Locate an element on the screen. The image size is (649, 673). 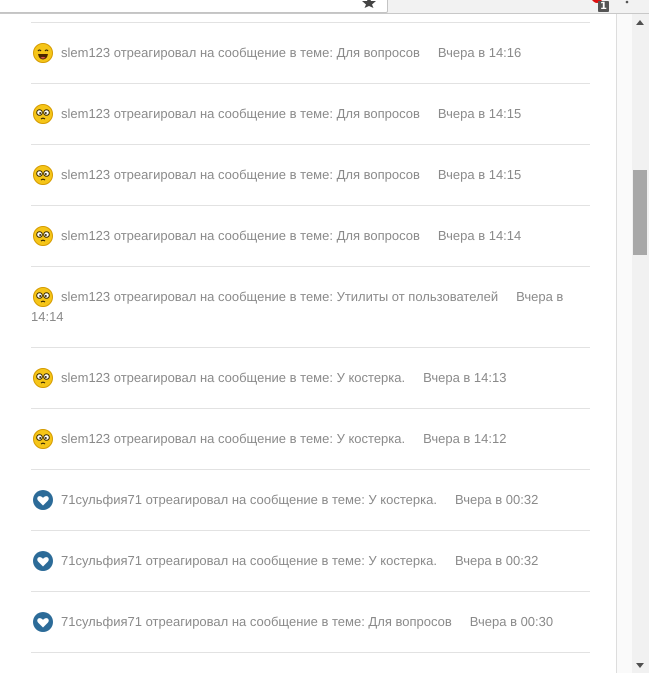
alert-text: slem123 отреагировал на сообщение в теме: Для вопросов Вчера в 14:16 is located at coordinates (310, 53).